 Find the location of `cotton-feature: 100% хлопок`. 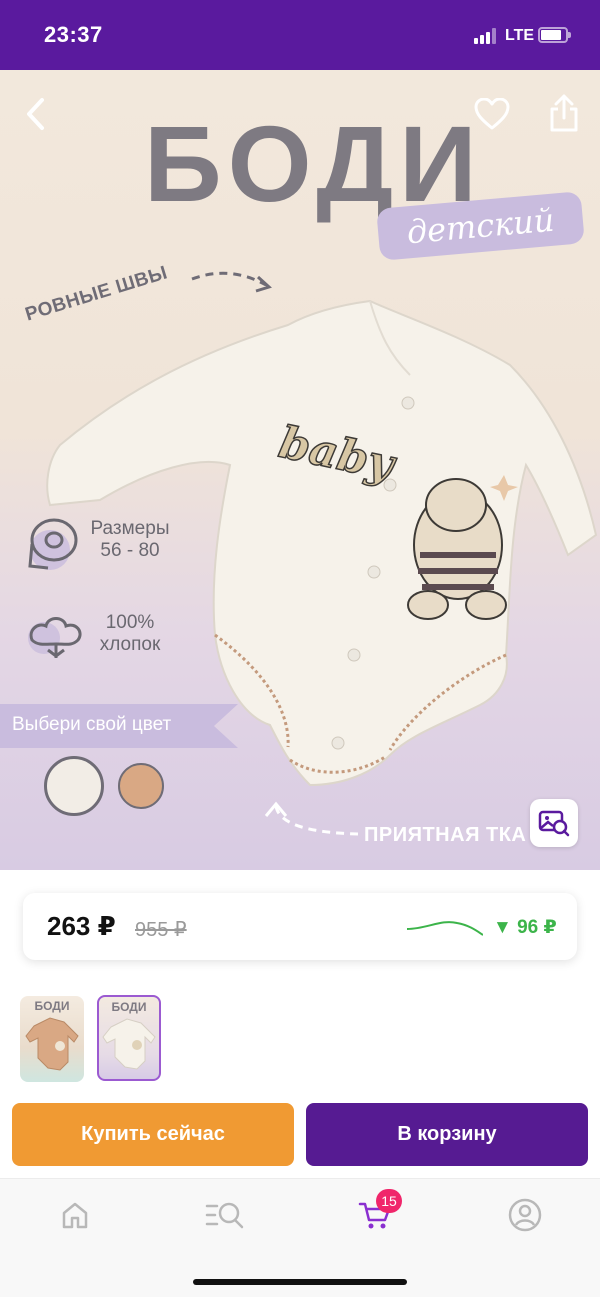

cotton-feature: 100% хлопок is located at coordinates (130, 634).